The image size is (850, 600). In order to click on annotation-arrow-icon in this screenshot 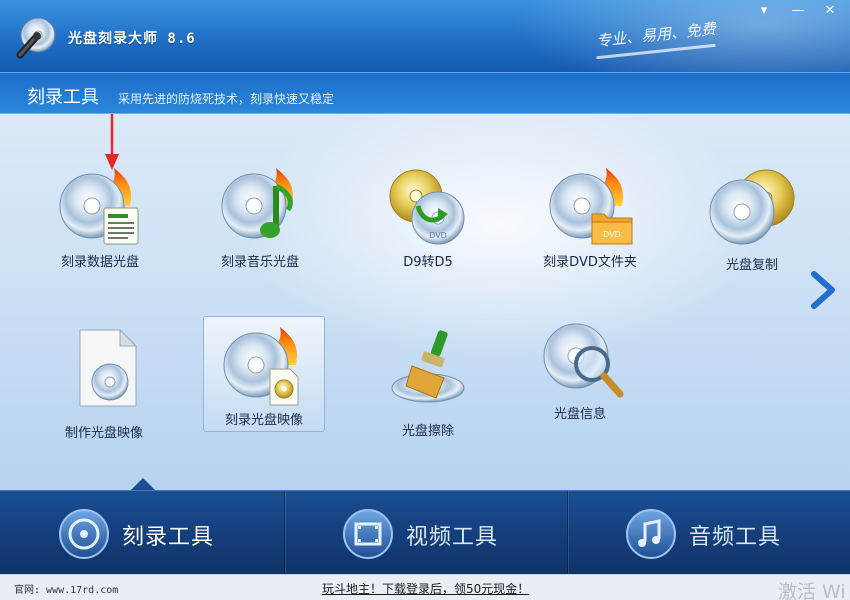, I will do `click(112, 142)`.